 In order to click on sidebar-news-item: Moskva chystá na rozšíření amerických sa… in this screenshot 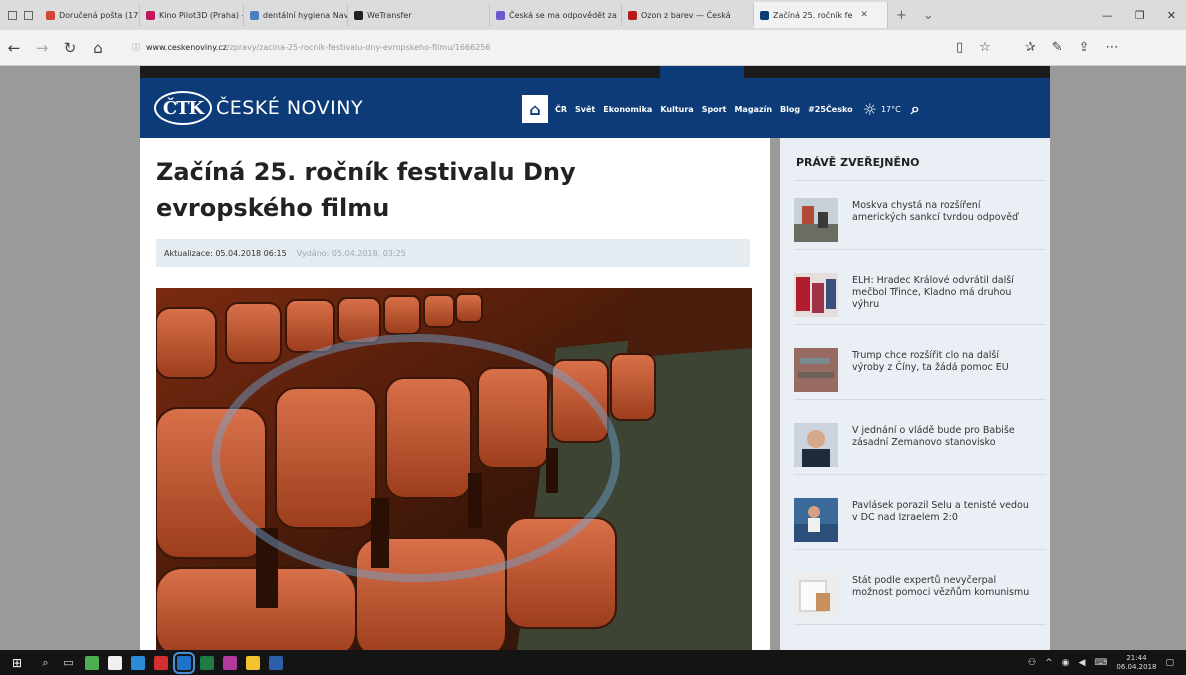, I will do `click(920, 219)`.